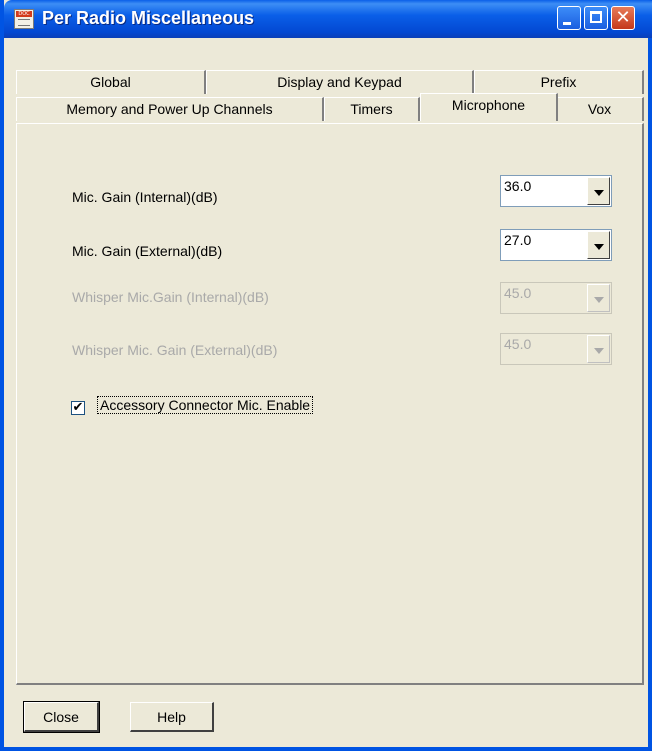 This screenshot has height=751, width=652. Describe the element at coordinates (518, 186) in the screenshot. I see `mic-gain-internal-value: 36.0` at that location.